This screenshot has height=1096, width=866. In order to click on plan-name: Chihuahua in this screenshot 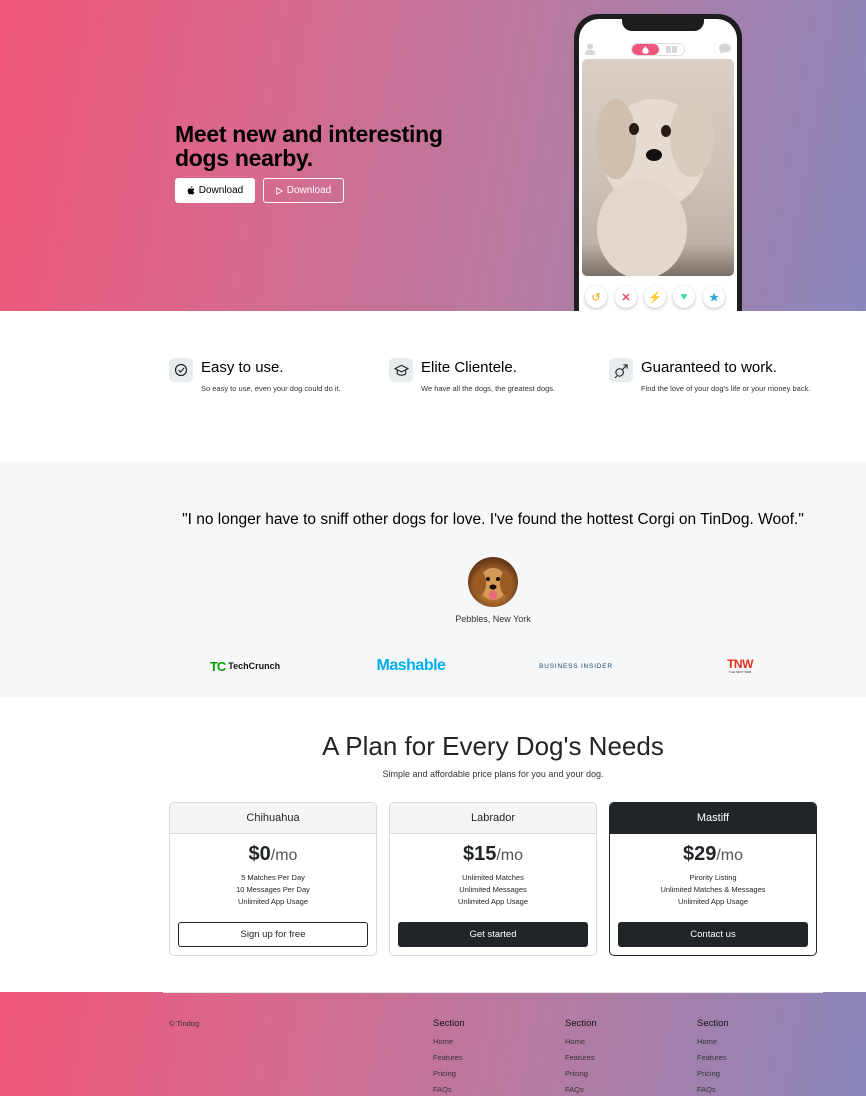, I will do `click(273, 818)`.